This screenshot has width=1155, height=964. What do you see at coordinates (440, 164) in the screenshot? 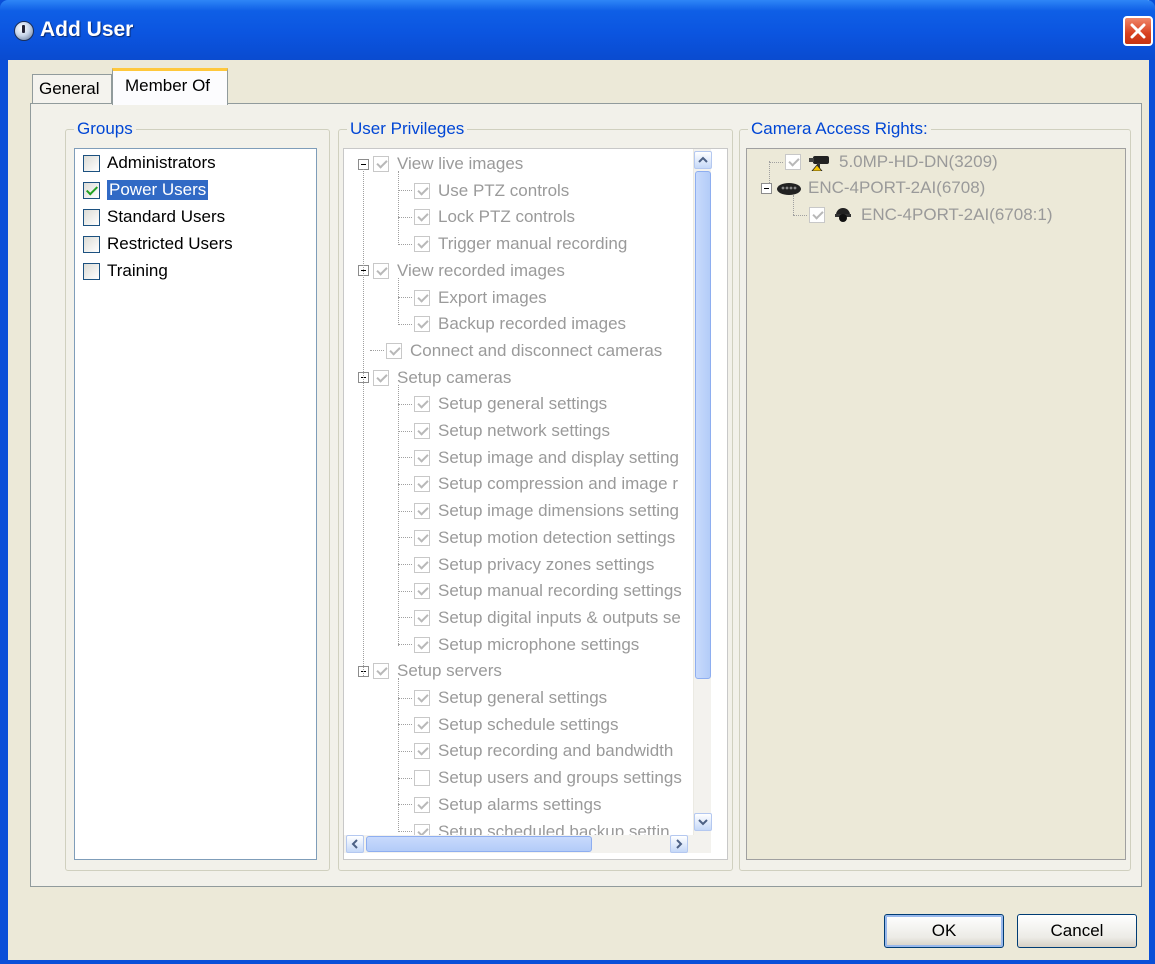
I see `privilege-item: View live images` at bounding box center [440, 164].